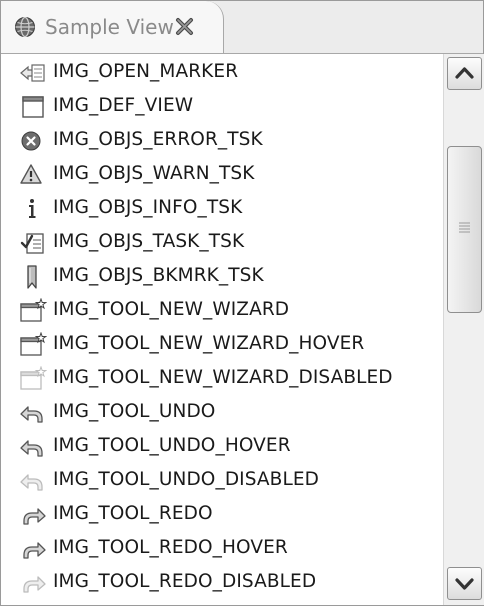 Image resolution: width=484 pixels, height=606 pixels. What do you see at coordinates (25, 27) in the screenshot?
I see `globe-icon` at bounding box center [25, 27].